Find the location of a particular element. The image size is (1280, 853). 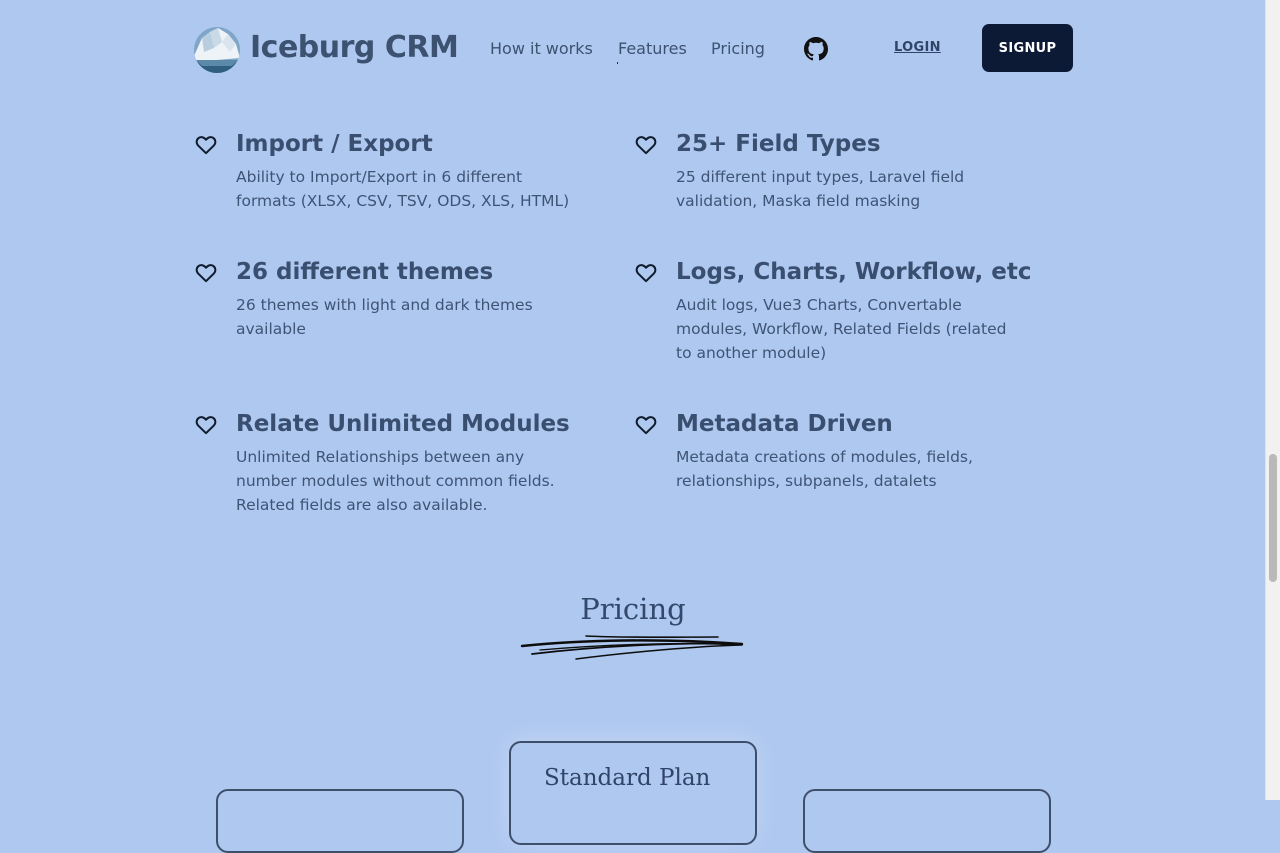

feature-title: 25+ Field Types is located at coordinates (778, 144).